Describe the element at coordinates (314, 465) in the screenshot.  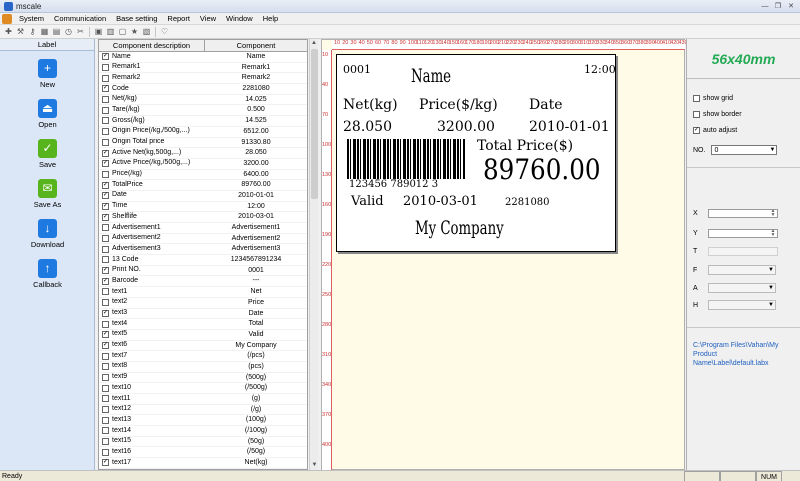
I see `scroll-down-icon: ▼` at that location.